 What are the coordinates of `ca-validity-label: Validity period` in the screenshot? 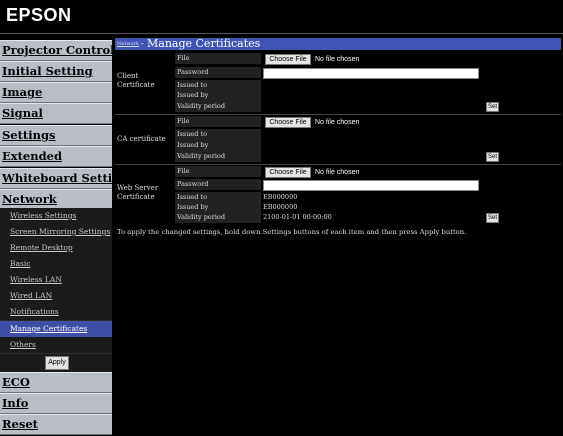 It's located at (218, 156).